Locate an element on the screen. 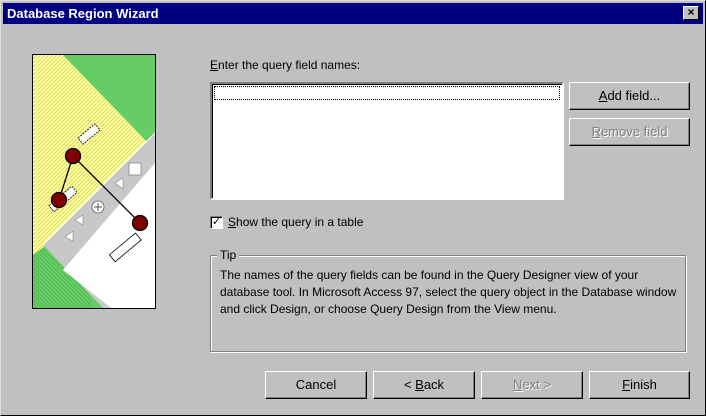 The width and height of the screenshot is (706, 416). next-button: Next > is located at coordinates (532, 385).